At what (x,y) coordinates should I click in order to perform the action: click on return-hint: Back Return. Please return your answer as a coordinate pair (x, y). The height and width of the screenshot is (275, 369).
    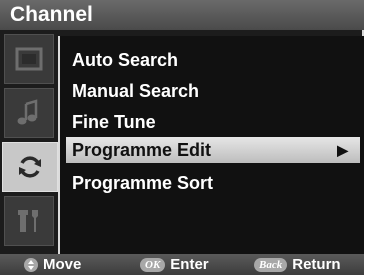
    Looking at the image, I should click on (297, 264).